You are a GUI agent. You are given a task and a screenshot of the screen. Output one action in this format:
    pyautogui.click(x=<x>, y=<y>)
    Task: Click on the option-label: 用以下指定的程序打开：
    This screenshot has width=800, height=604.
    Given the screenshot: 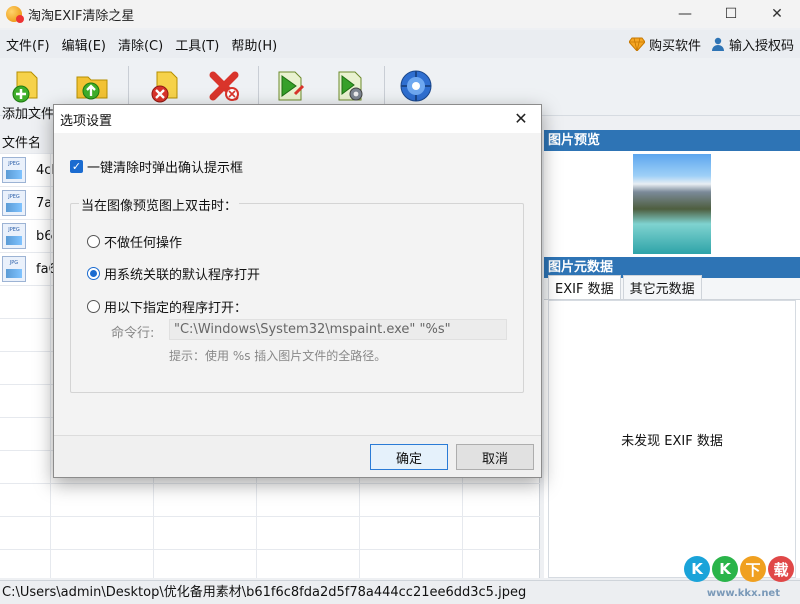 What is the action you would take?
    pyautogui.click(x=176, y=308)
    